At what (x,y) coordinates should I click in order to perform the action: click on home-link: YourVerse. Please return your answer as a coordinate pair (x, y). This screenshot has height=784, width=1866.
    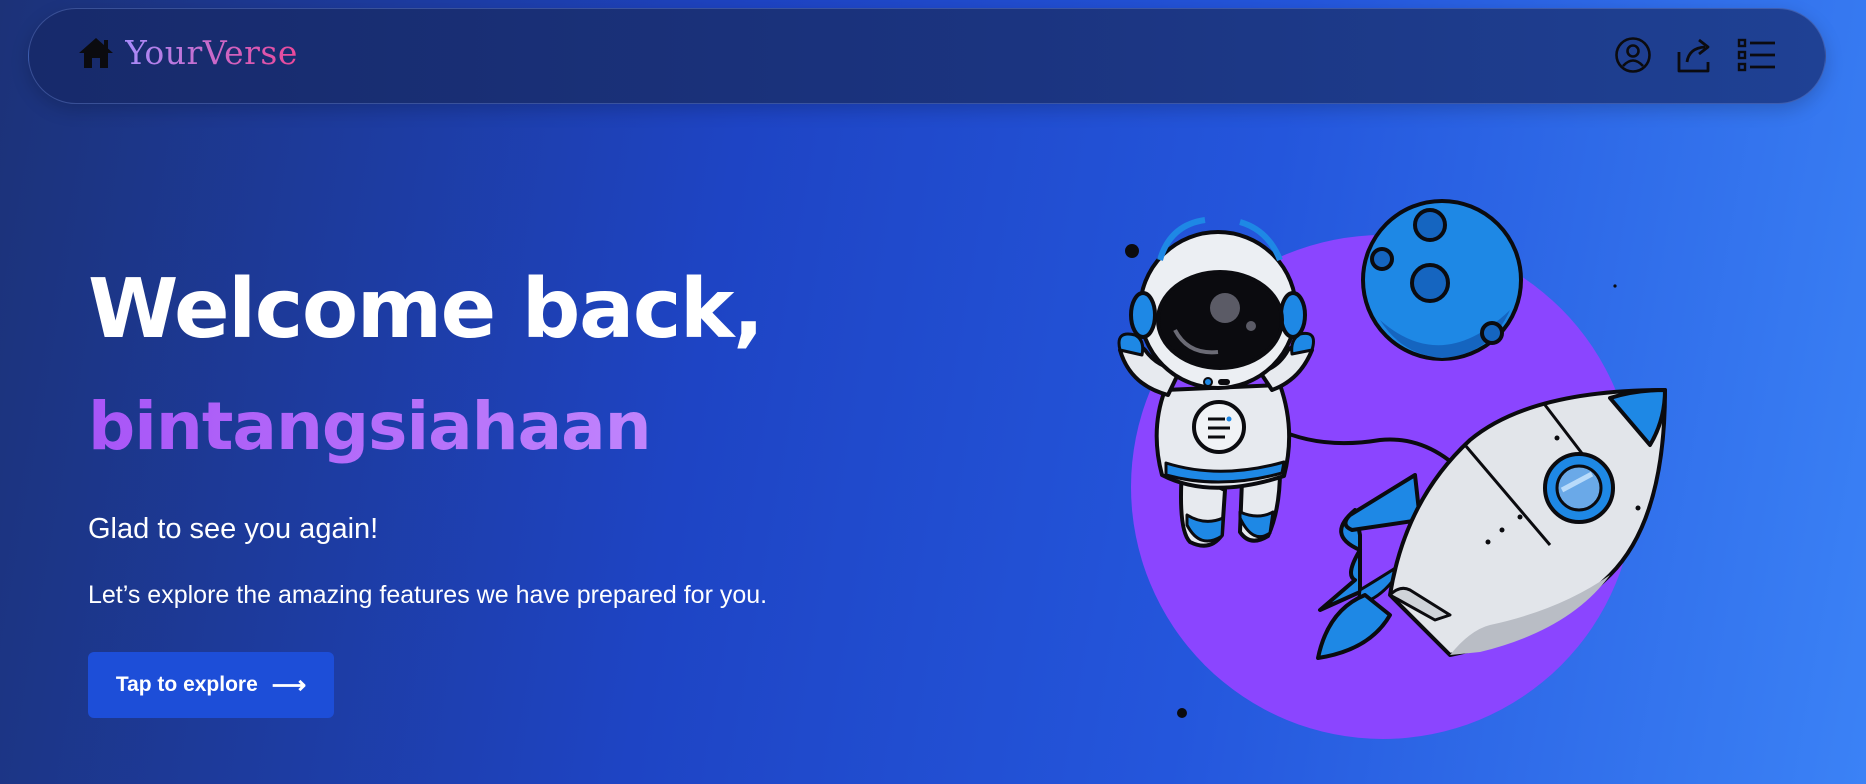
    Looking at the image, I should click on (187, 52).